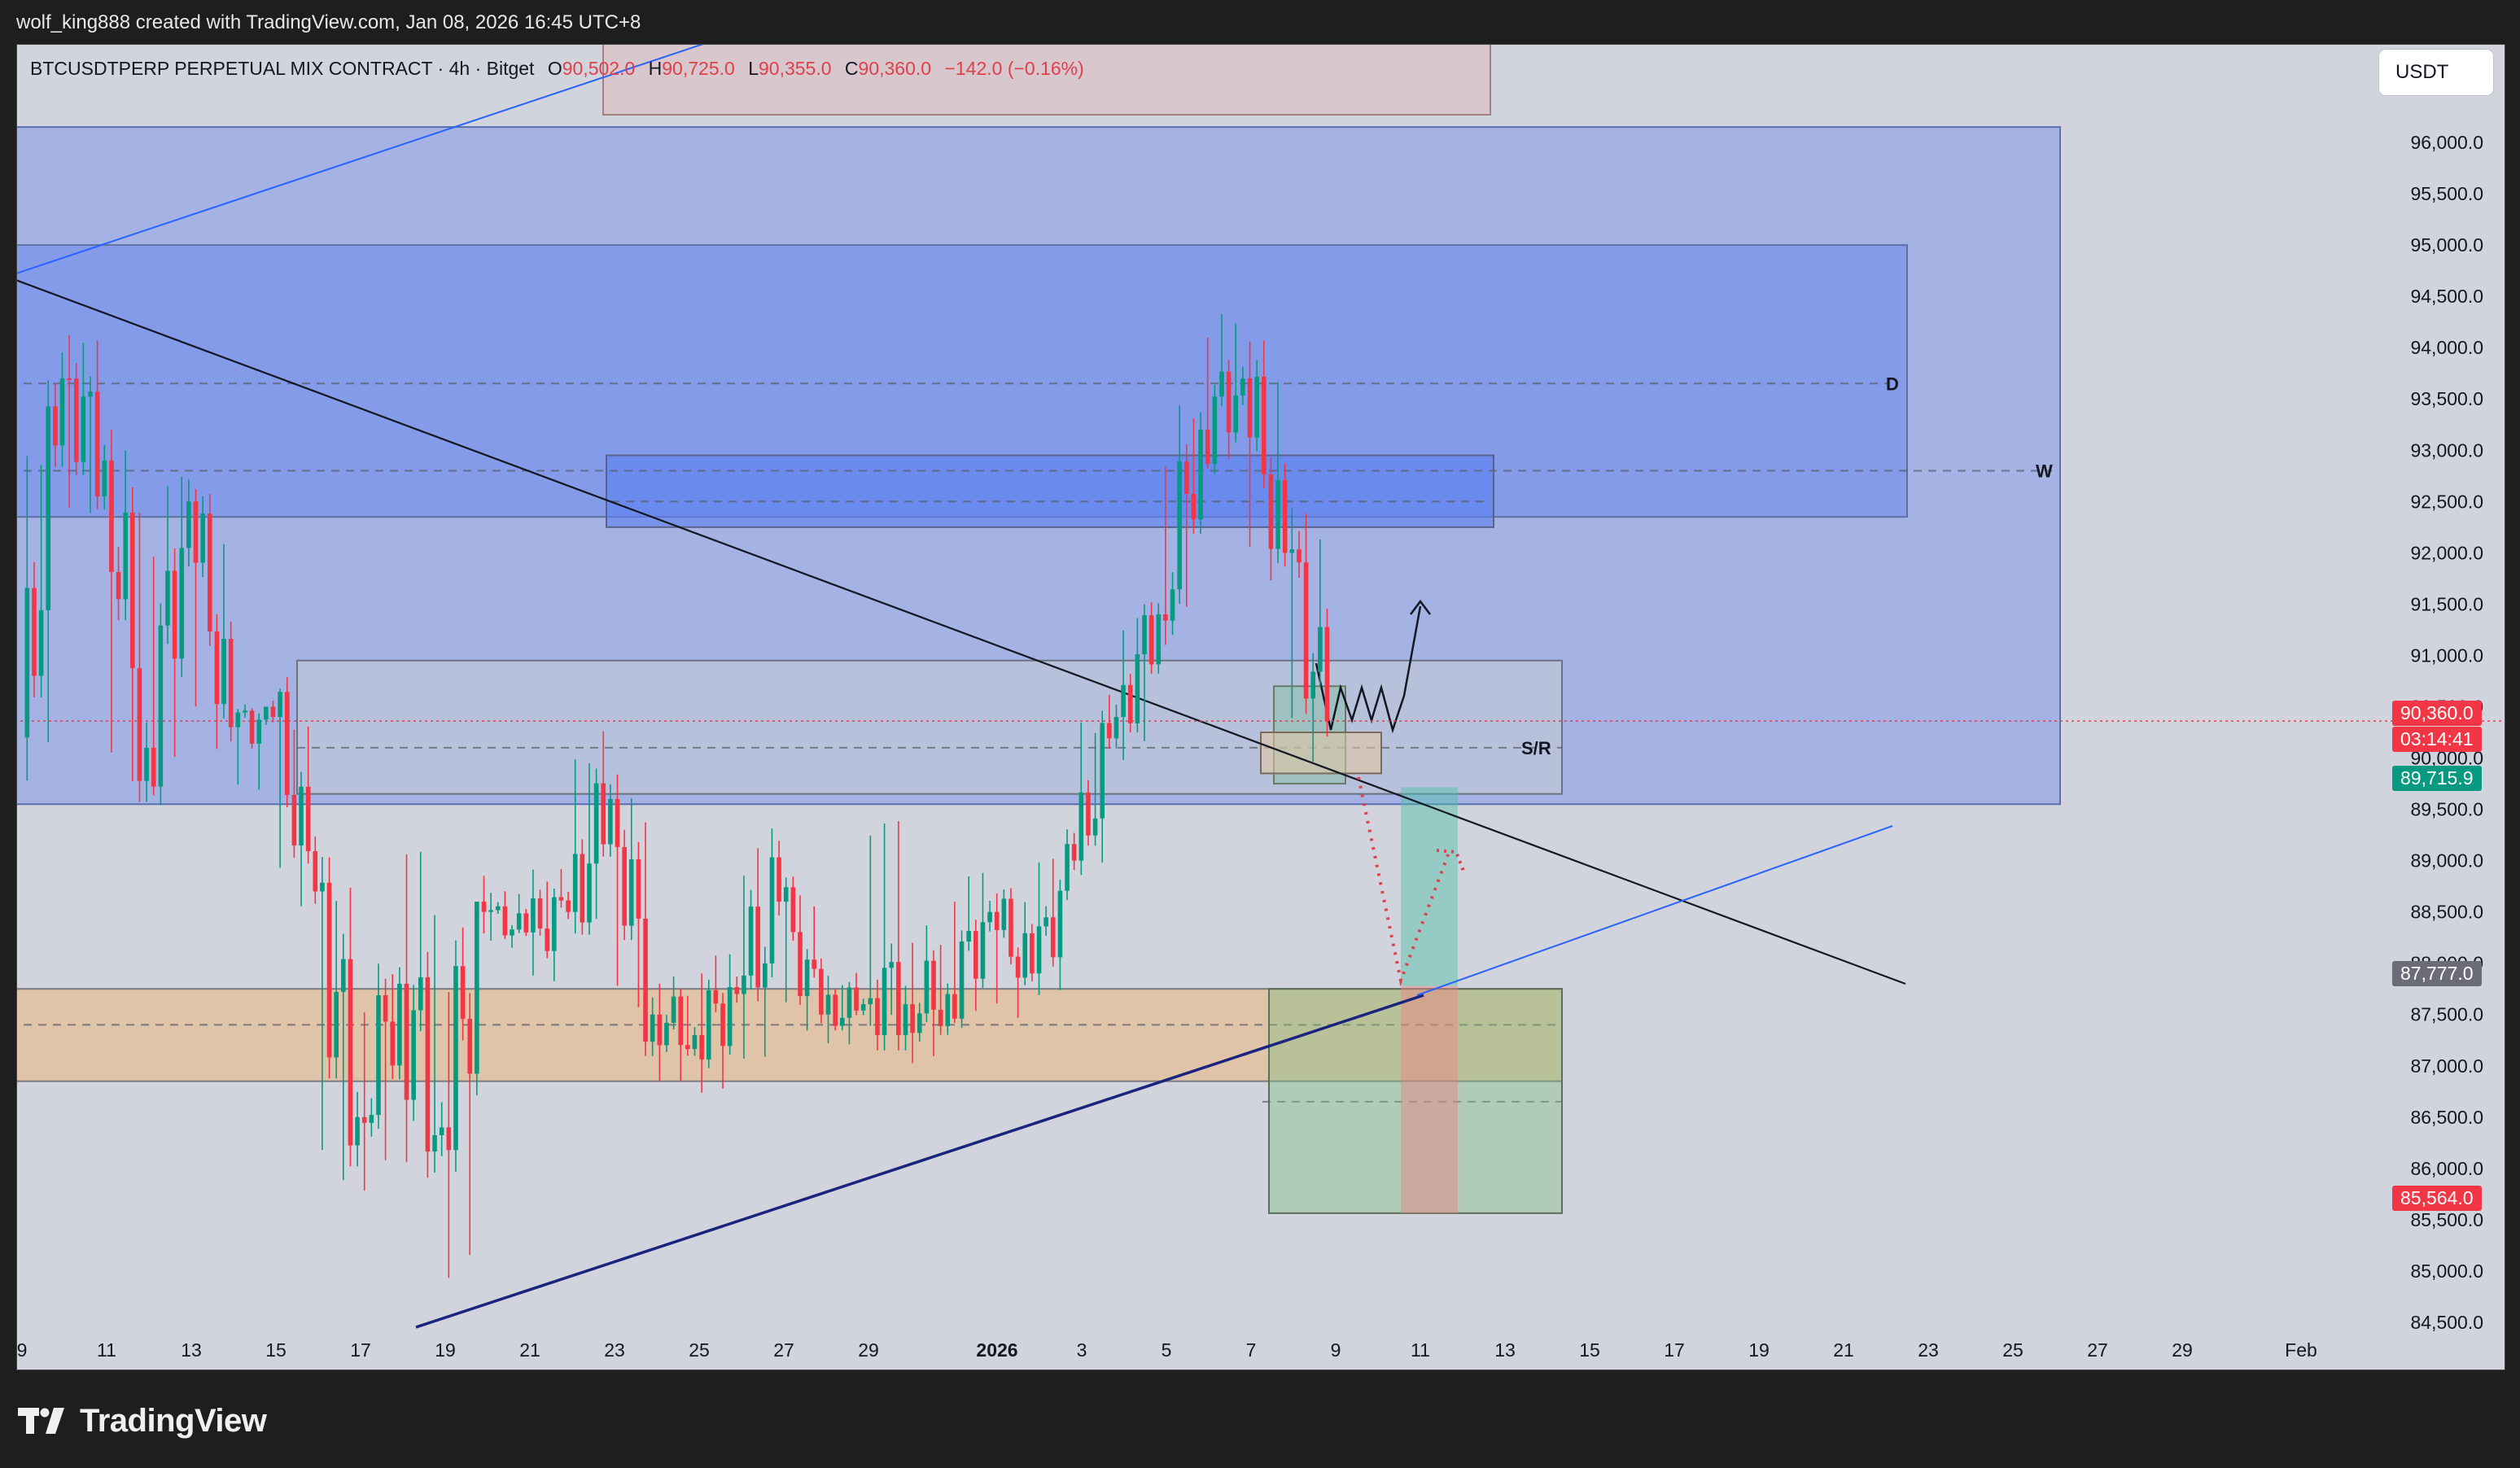 The image size is (2520, 1468). I want to click on y-tick-label: 85,500.0, so click(2447, 1219).